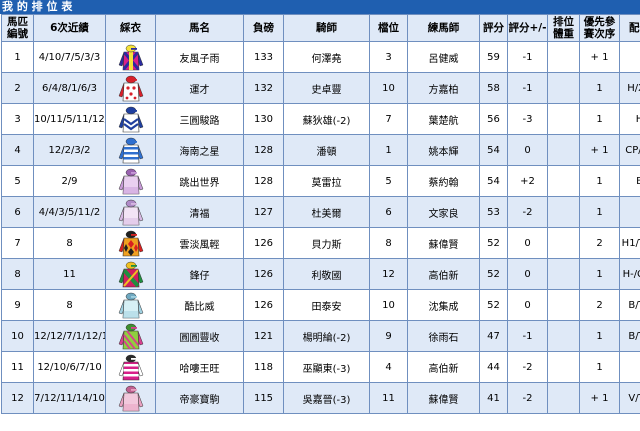 The image size is (640, 431). Describe the element at coordinates (199, 88) in the screenshot. I see `horse-name-link: 運才` at that location.